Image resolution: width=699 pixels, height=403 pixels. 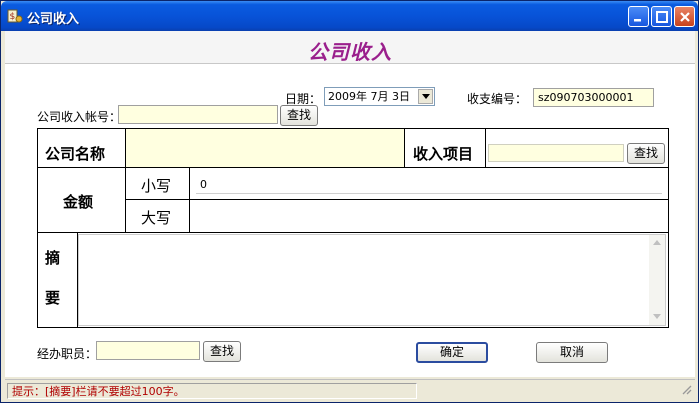 I want to click on account-find-button: 查找, so click(x=299, y=115).